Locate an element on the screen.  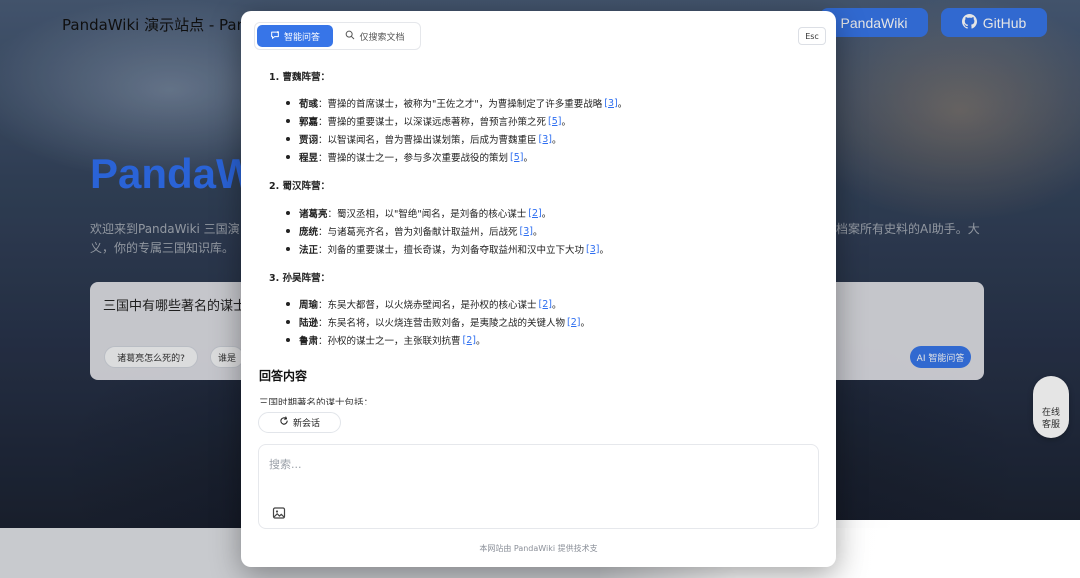
chat-sparkle-icon is located at coordinates (275, 36).